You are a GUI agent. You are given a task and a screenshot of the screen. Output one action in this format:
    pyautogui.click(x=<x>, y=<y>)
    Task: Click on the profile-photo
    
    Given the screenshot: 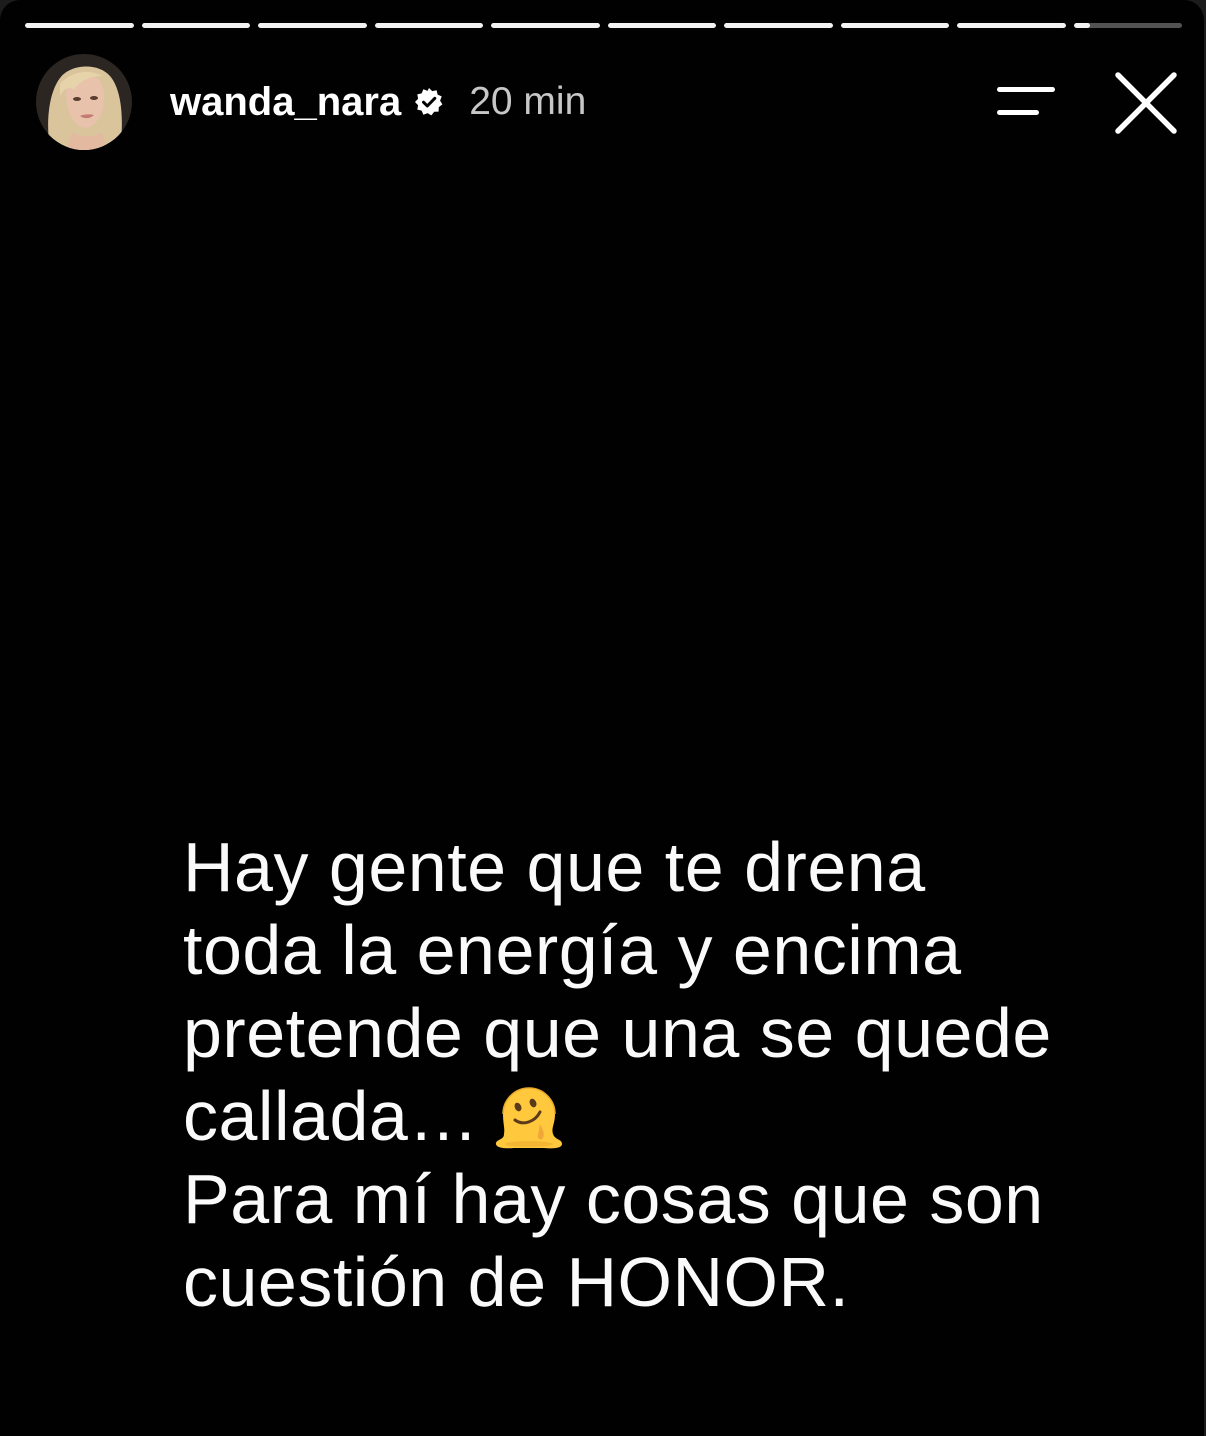 What is the action you would take?
    pyautogui.click(x=84, y=102)
    